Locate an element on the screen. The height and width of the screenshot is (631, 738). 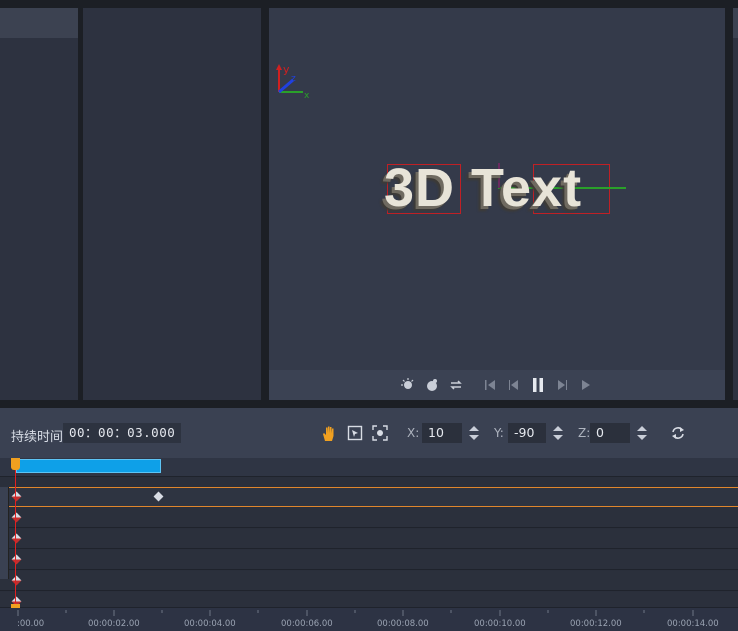
ruler-label: 00:00:12.00 is located at coordinates (596, 624).